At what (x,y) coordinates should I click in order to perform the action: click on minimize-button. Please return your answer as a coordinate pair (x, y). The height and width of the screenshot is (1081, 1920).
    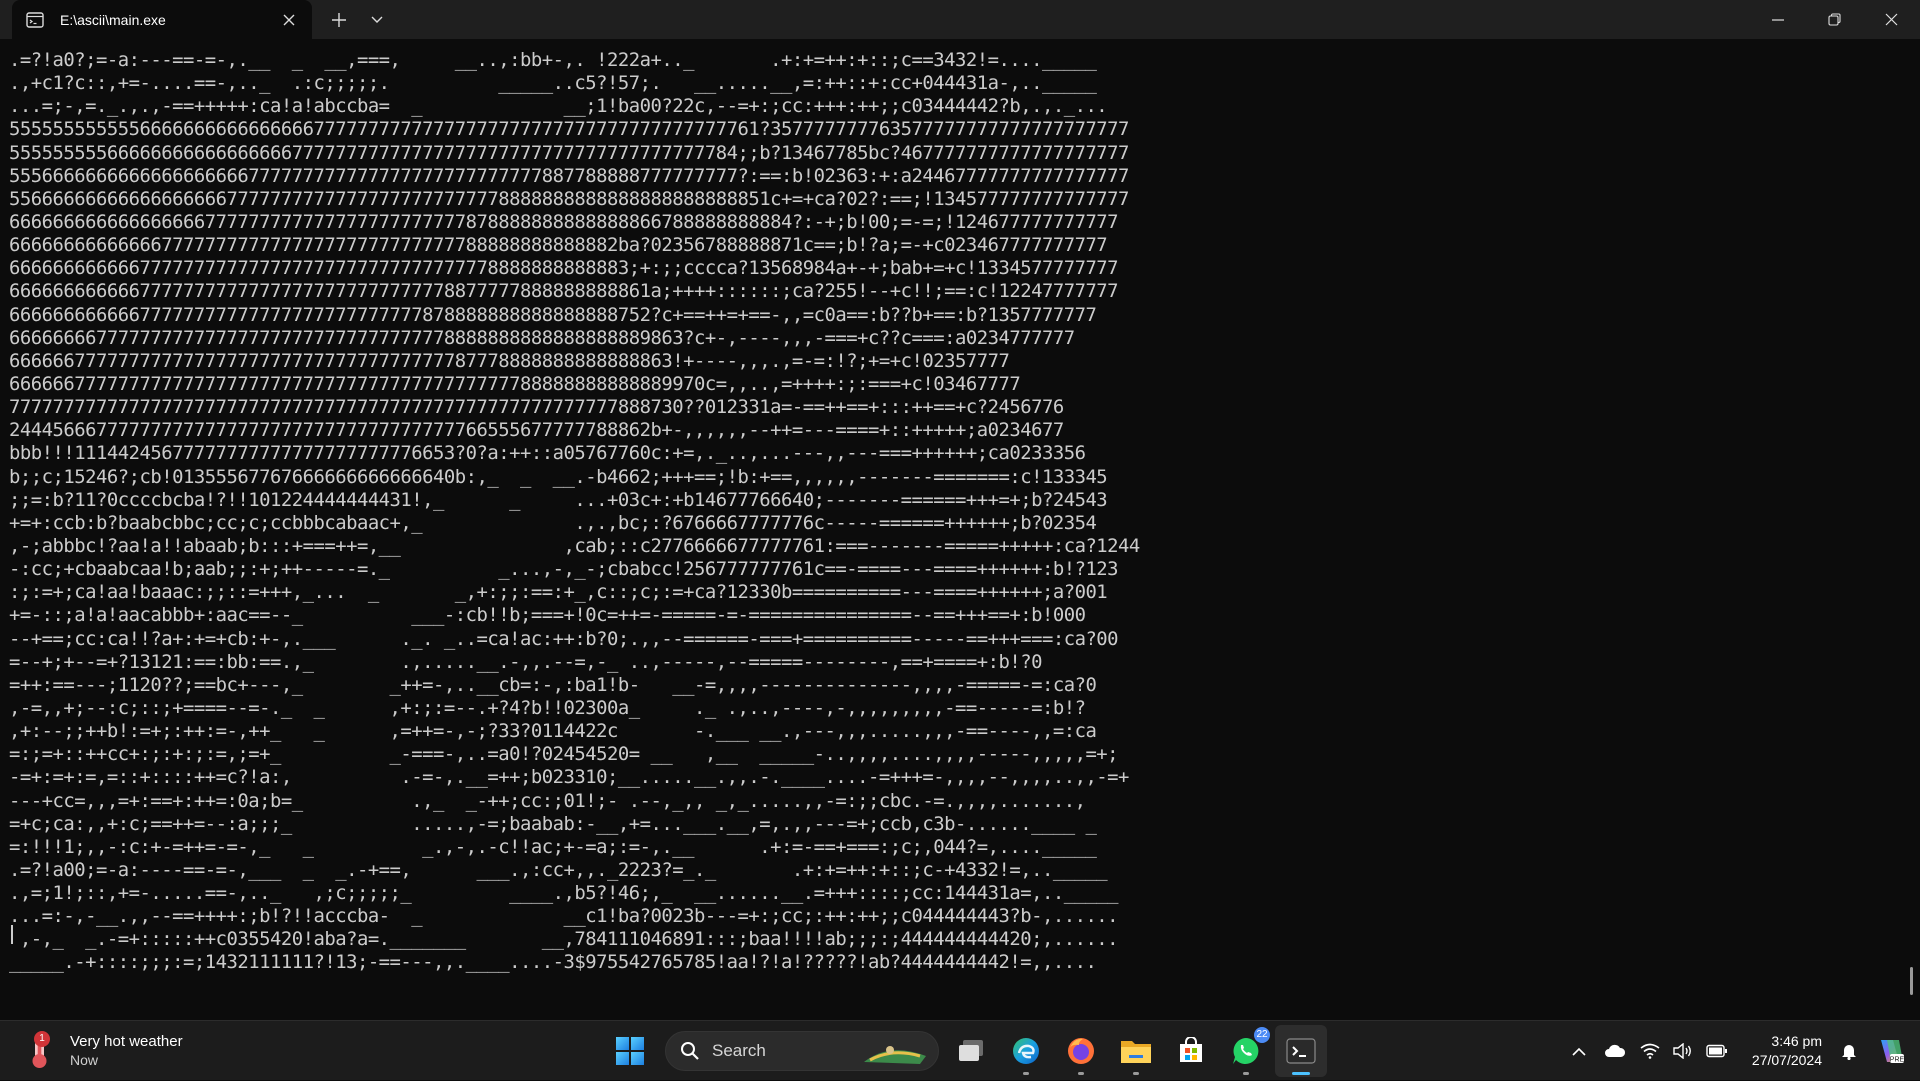
    Looking at the image, I should click on (1777, 19).